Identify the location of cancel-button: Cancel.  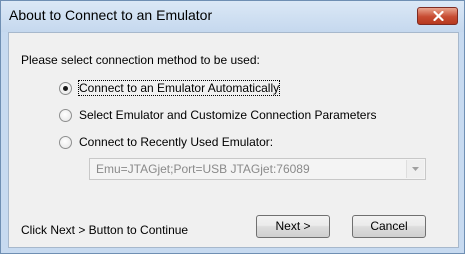
(389, 226).